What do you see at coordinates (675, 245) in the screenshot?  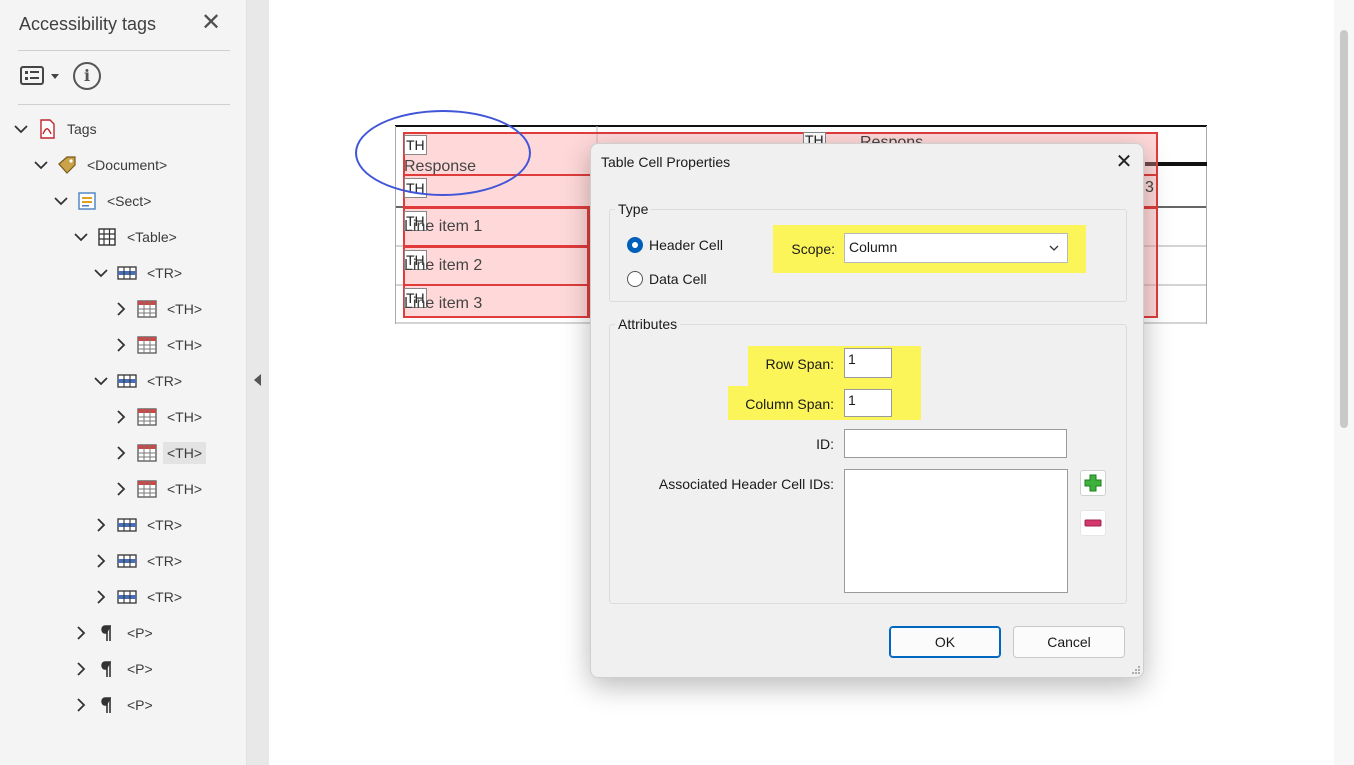 I see `header-cell-radio: Header Cell` at bounding box center [675, 245].